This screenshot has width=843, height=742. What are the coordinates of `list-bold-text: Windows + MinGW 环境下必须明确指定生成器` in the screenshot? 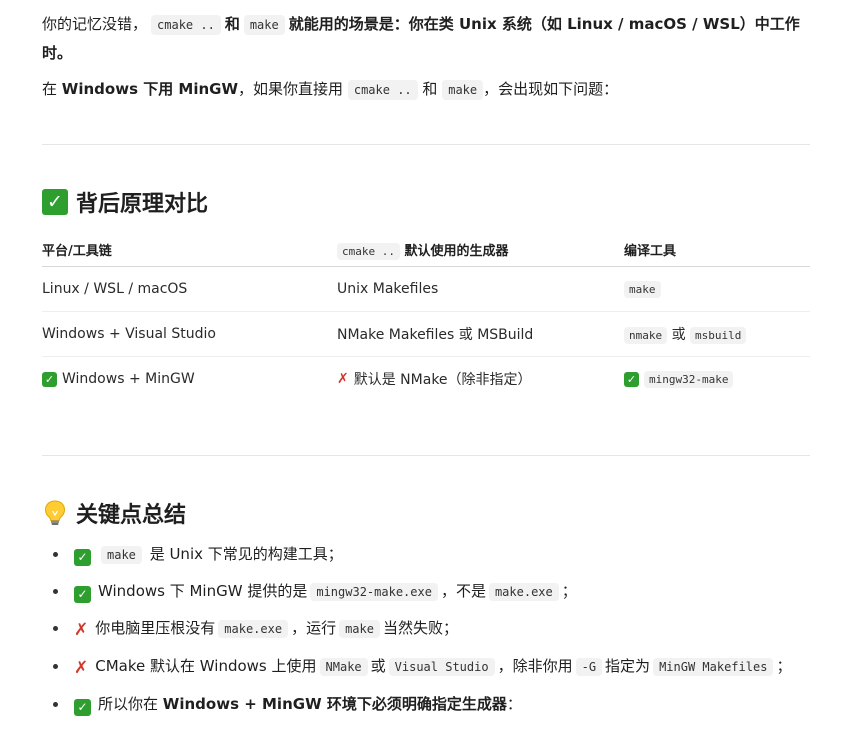 It's located at (334, 704).